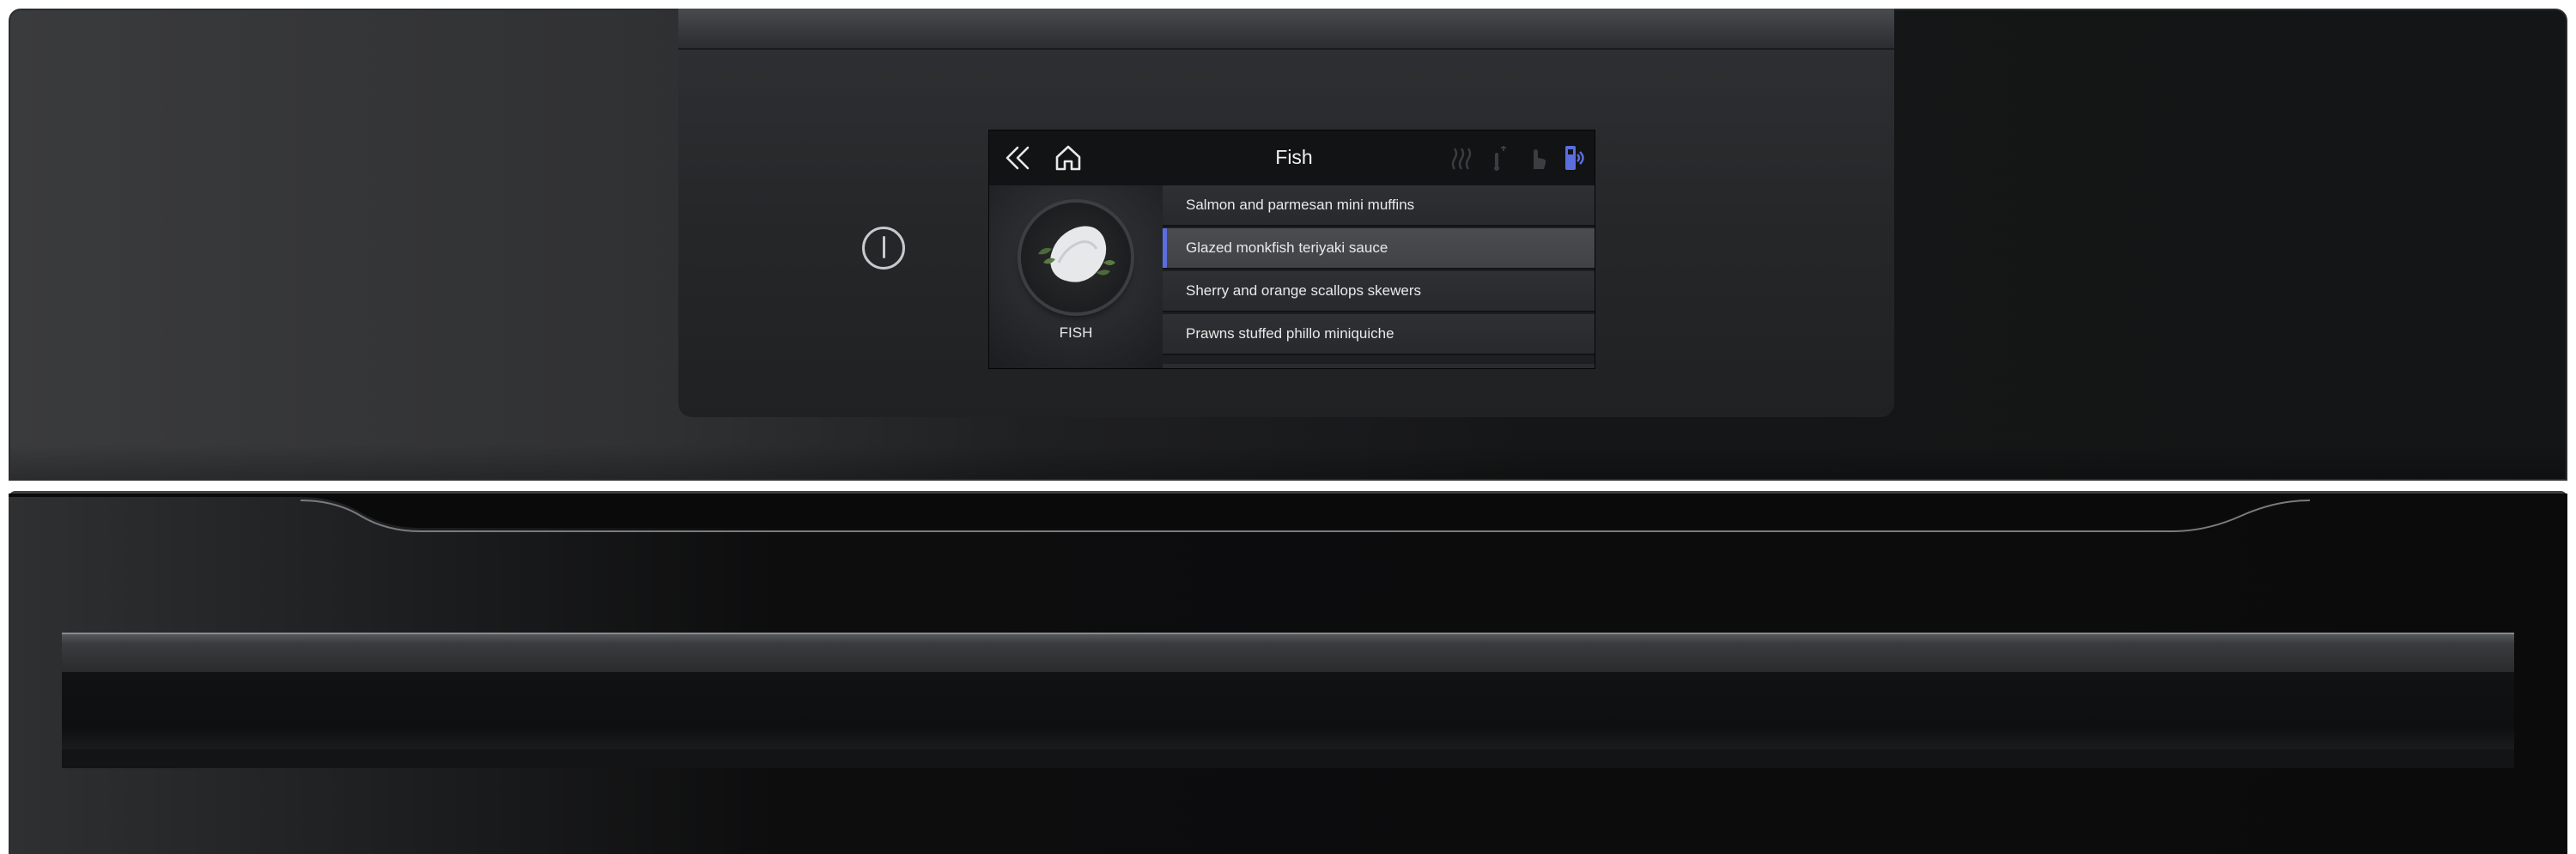  I want to click on list-item: Glazed monkfish teriyaki sauce, so click(1379, 249).